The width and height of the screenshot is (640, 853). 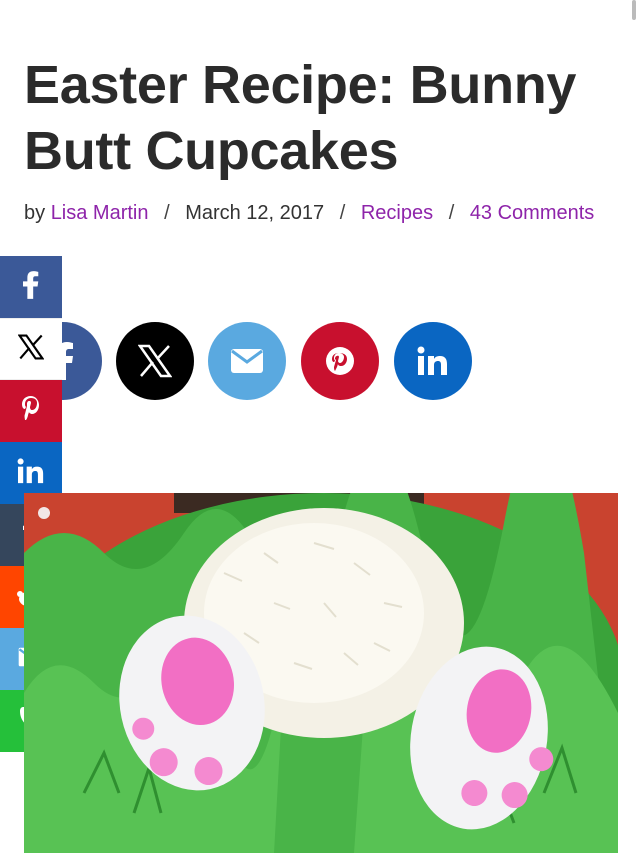 I want to click on side-share-x-button, so click(x=31, y=349).